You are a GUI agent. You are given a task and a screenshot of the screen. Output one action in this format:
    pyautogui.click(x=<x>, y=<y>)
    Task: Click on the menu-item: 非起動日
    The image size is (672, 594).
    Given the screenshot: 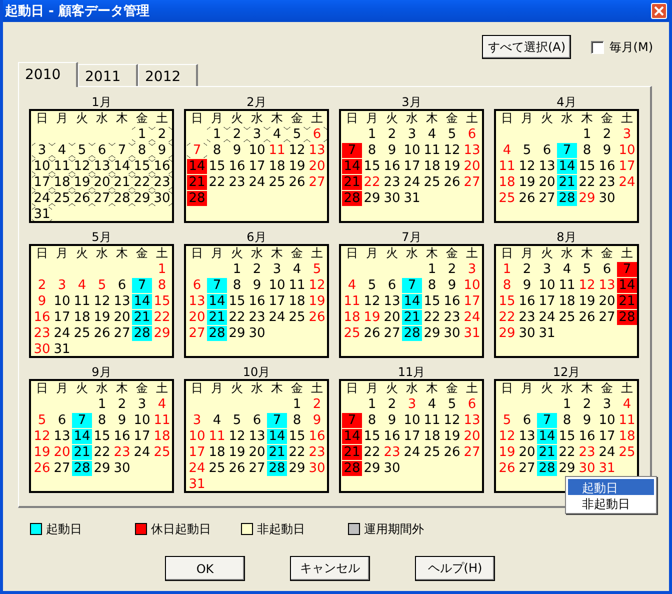 What is the action you would take?
    pyautogui.click(x=611, y=503)
    